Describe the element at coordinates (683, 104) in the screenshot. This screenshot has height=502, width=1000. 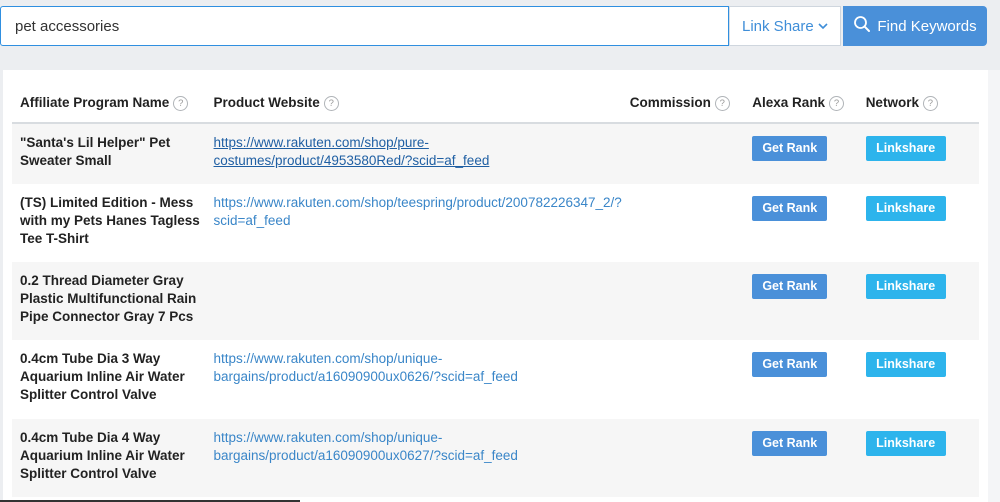
I see `column-header-commission: Commission?` at that location.